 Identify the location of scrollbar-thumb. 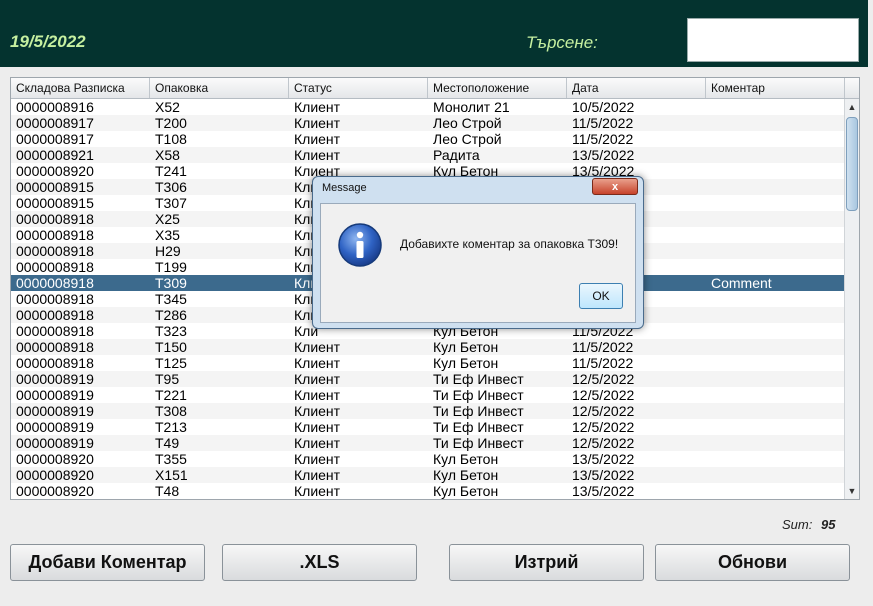
(852, 164).